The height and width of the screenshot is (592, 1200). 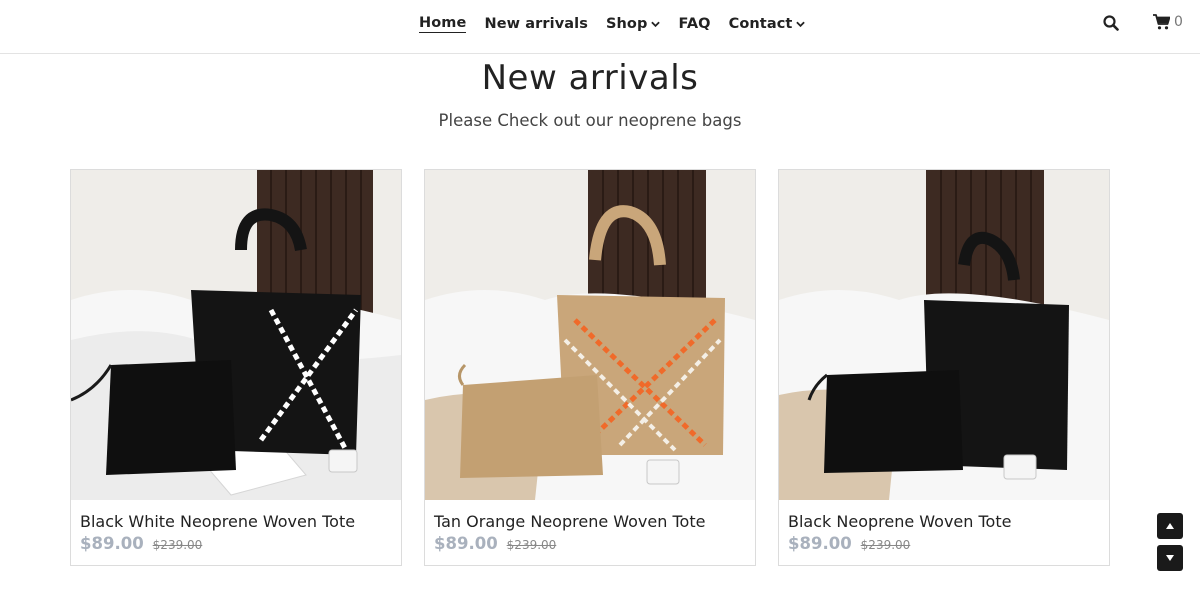 I want to click on product-name: Tan Orange Neoprene Woven Tote, so click(x=569, y=521).